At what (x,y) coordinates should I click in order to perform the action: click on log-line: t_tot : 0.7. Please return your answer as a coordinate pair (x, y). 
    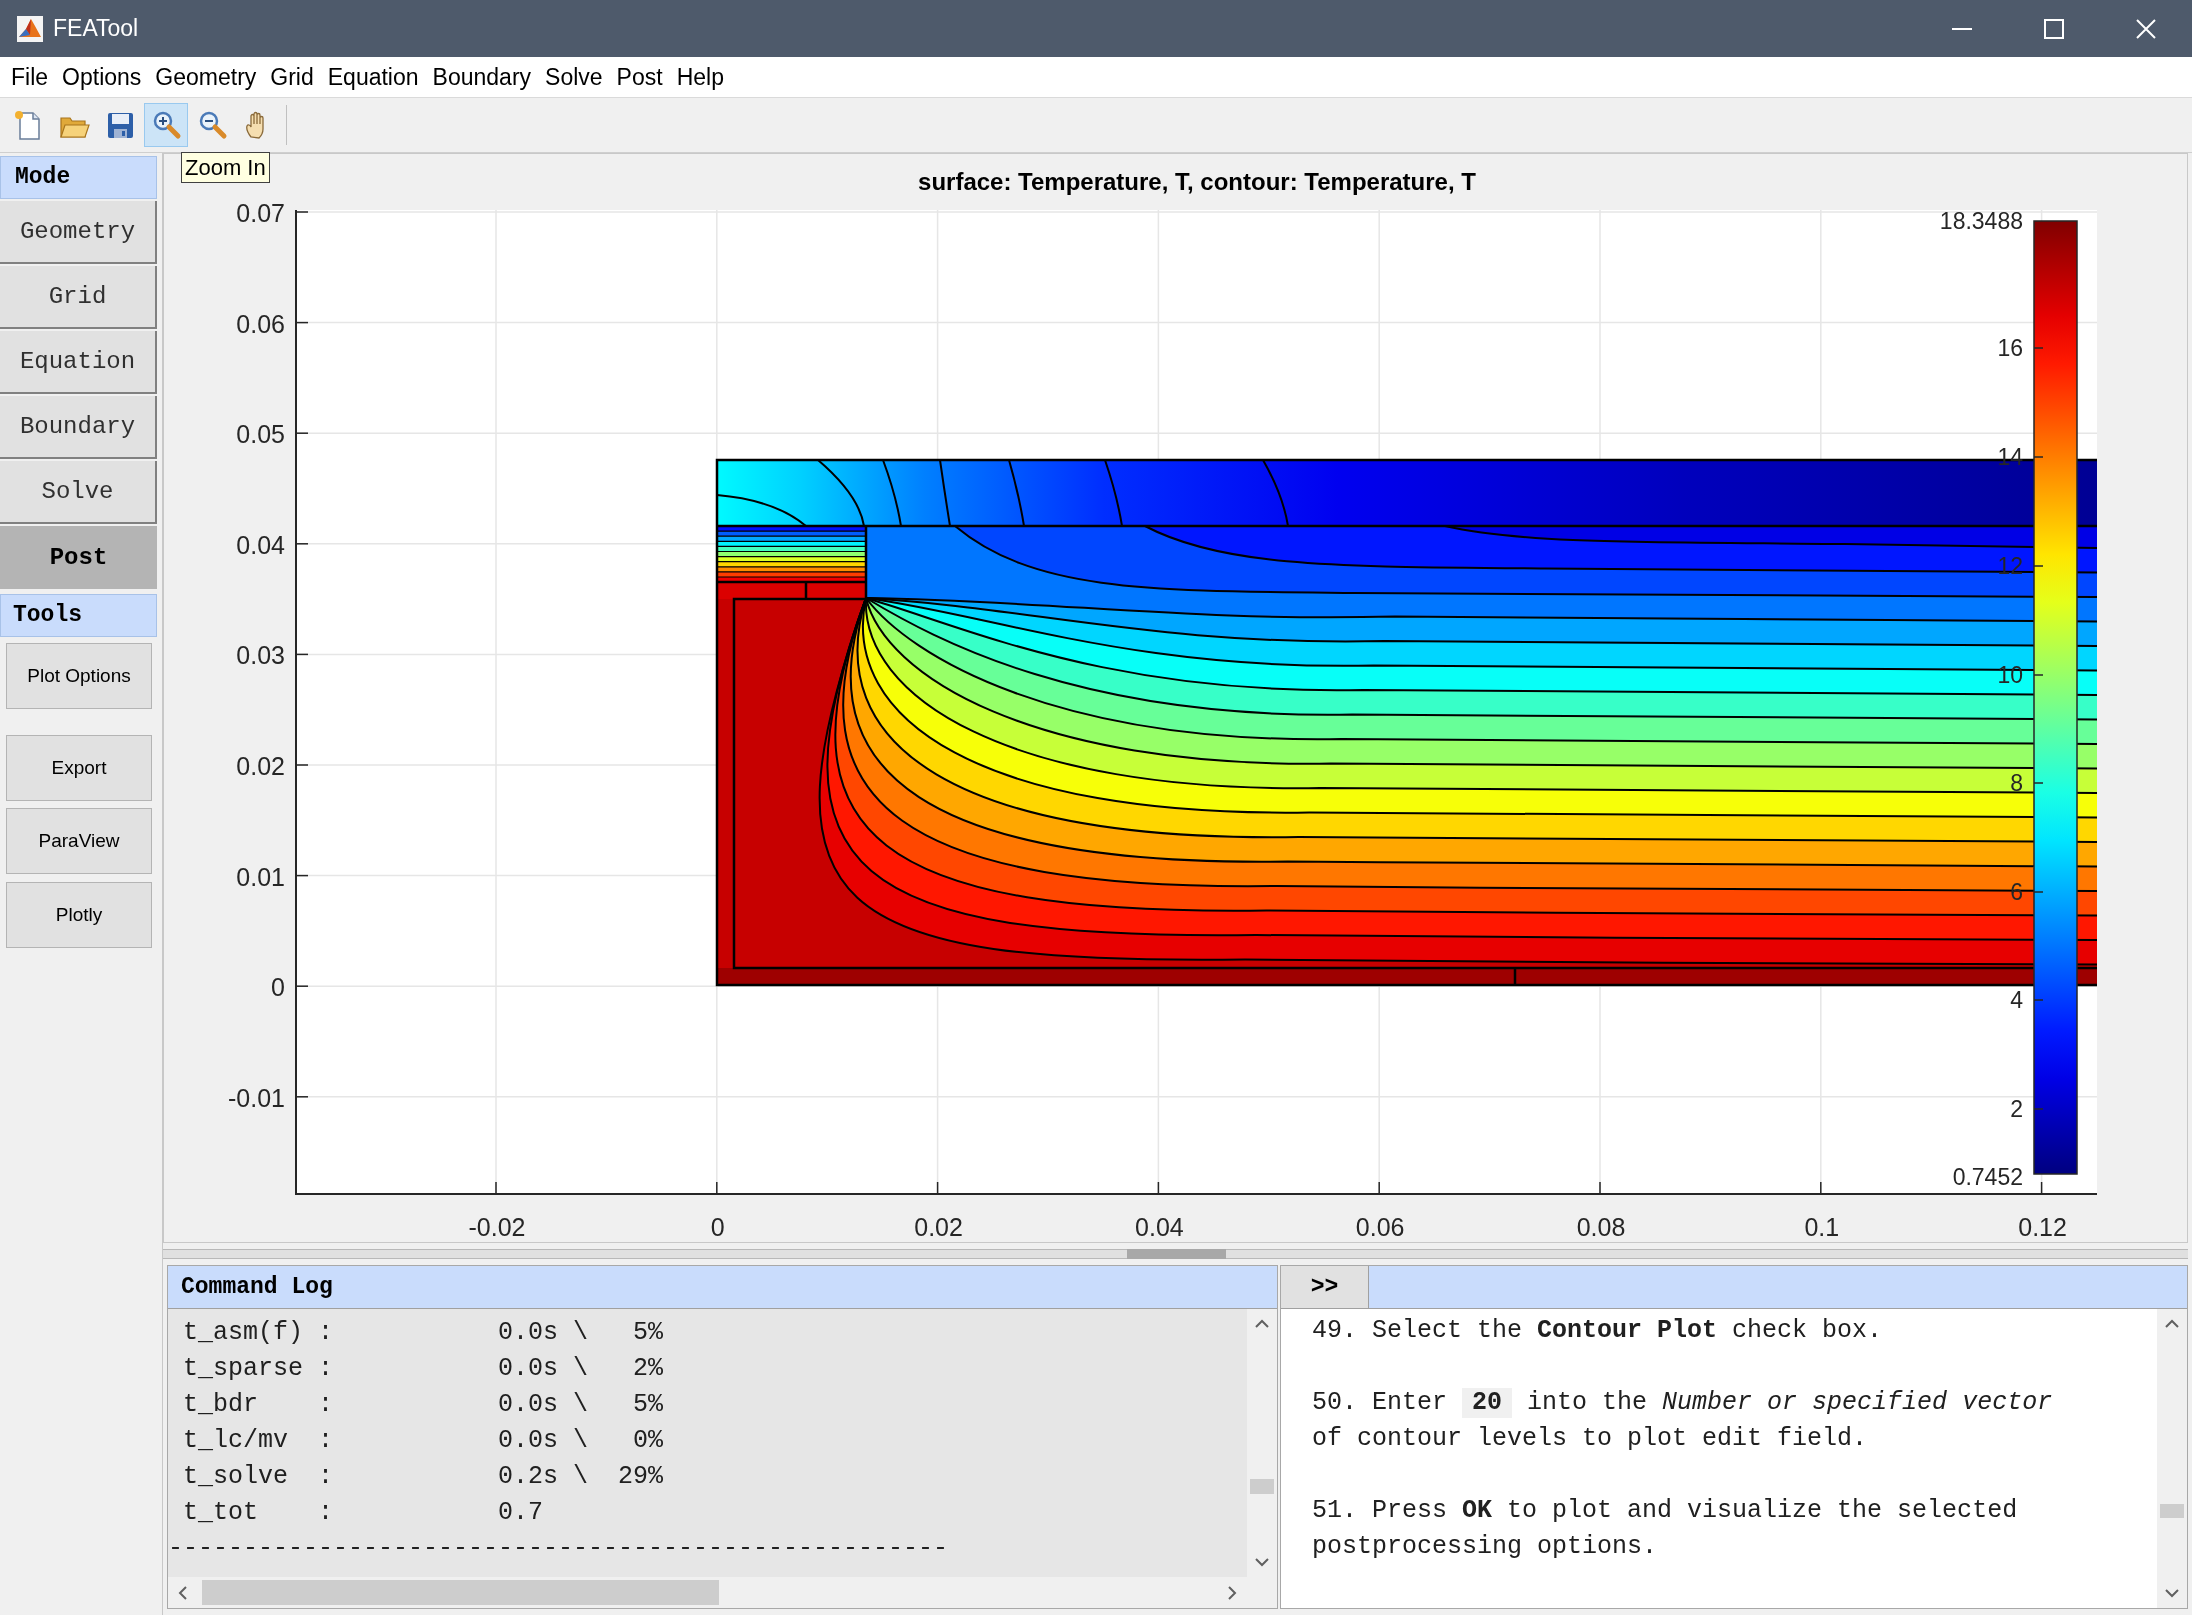
    Looking at the image, I should click on (363, 1513).